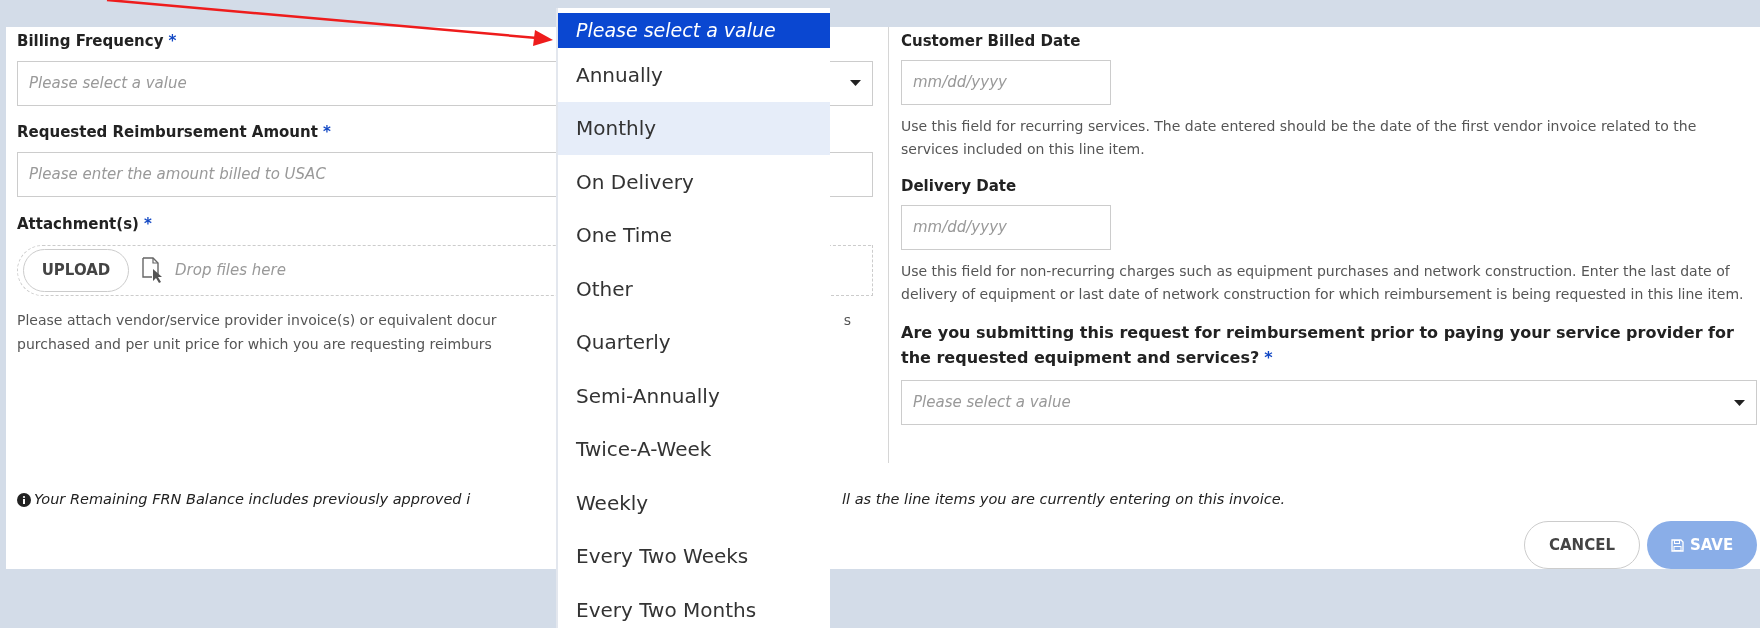 This screenshot has width=1760, height=628. Describe the element at coordinates (78, 224) in the screenshot. I see `field-label: Attachment(s)` at that location.